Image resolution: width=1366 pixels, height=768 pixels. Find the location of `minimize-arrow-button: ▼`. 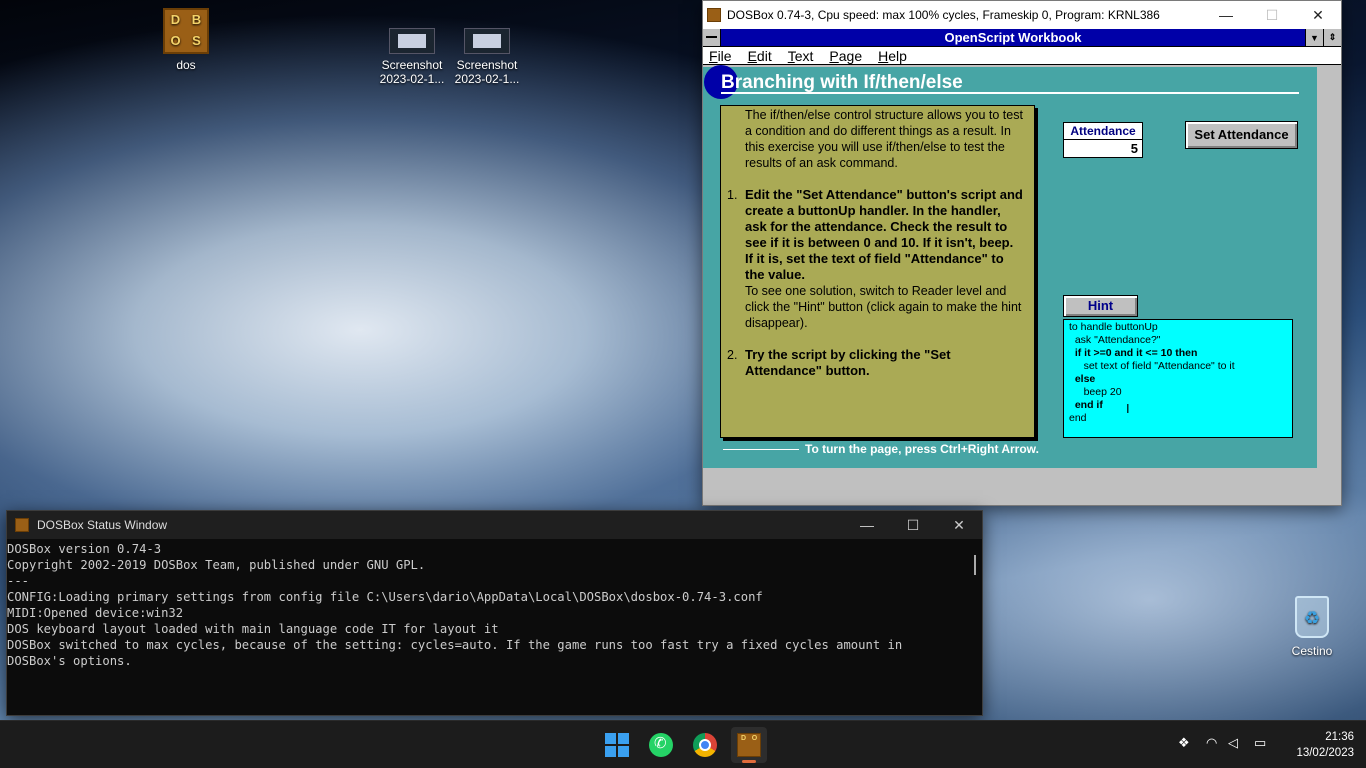

minimize-arrow-button: ▼ is located at coordinates (1314, 37).